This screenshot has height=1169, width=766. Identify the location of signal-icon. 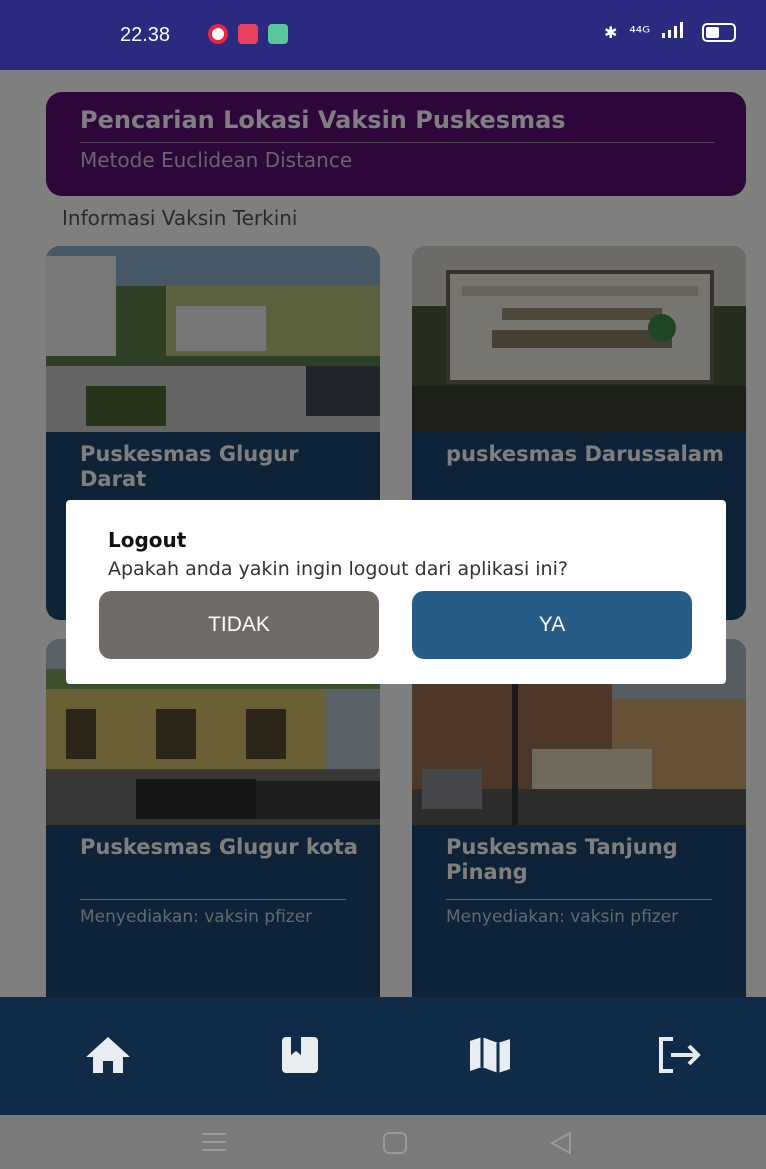
(676, 32).